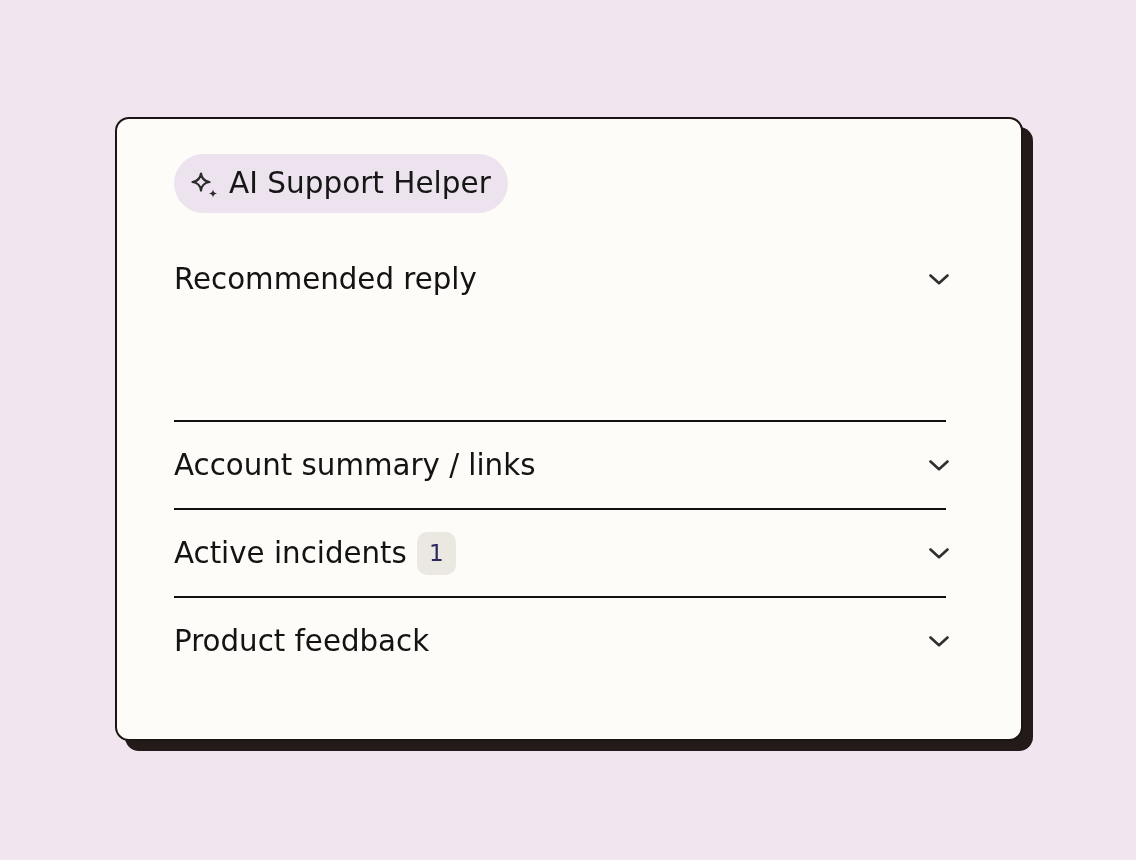 This screenshot has width=1136, height=860. Describe the element at coordinates (560, 465) in the screenshot. I see `accordion-header: Account summary / links` at that location.